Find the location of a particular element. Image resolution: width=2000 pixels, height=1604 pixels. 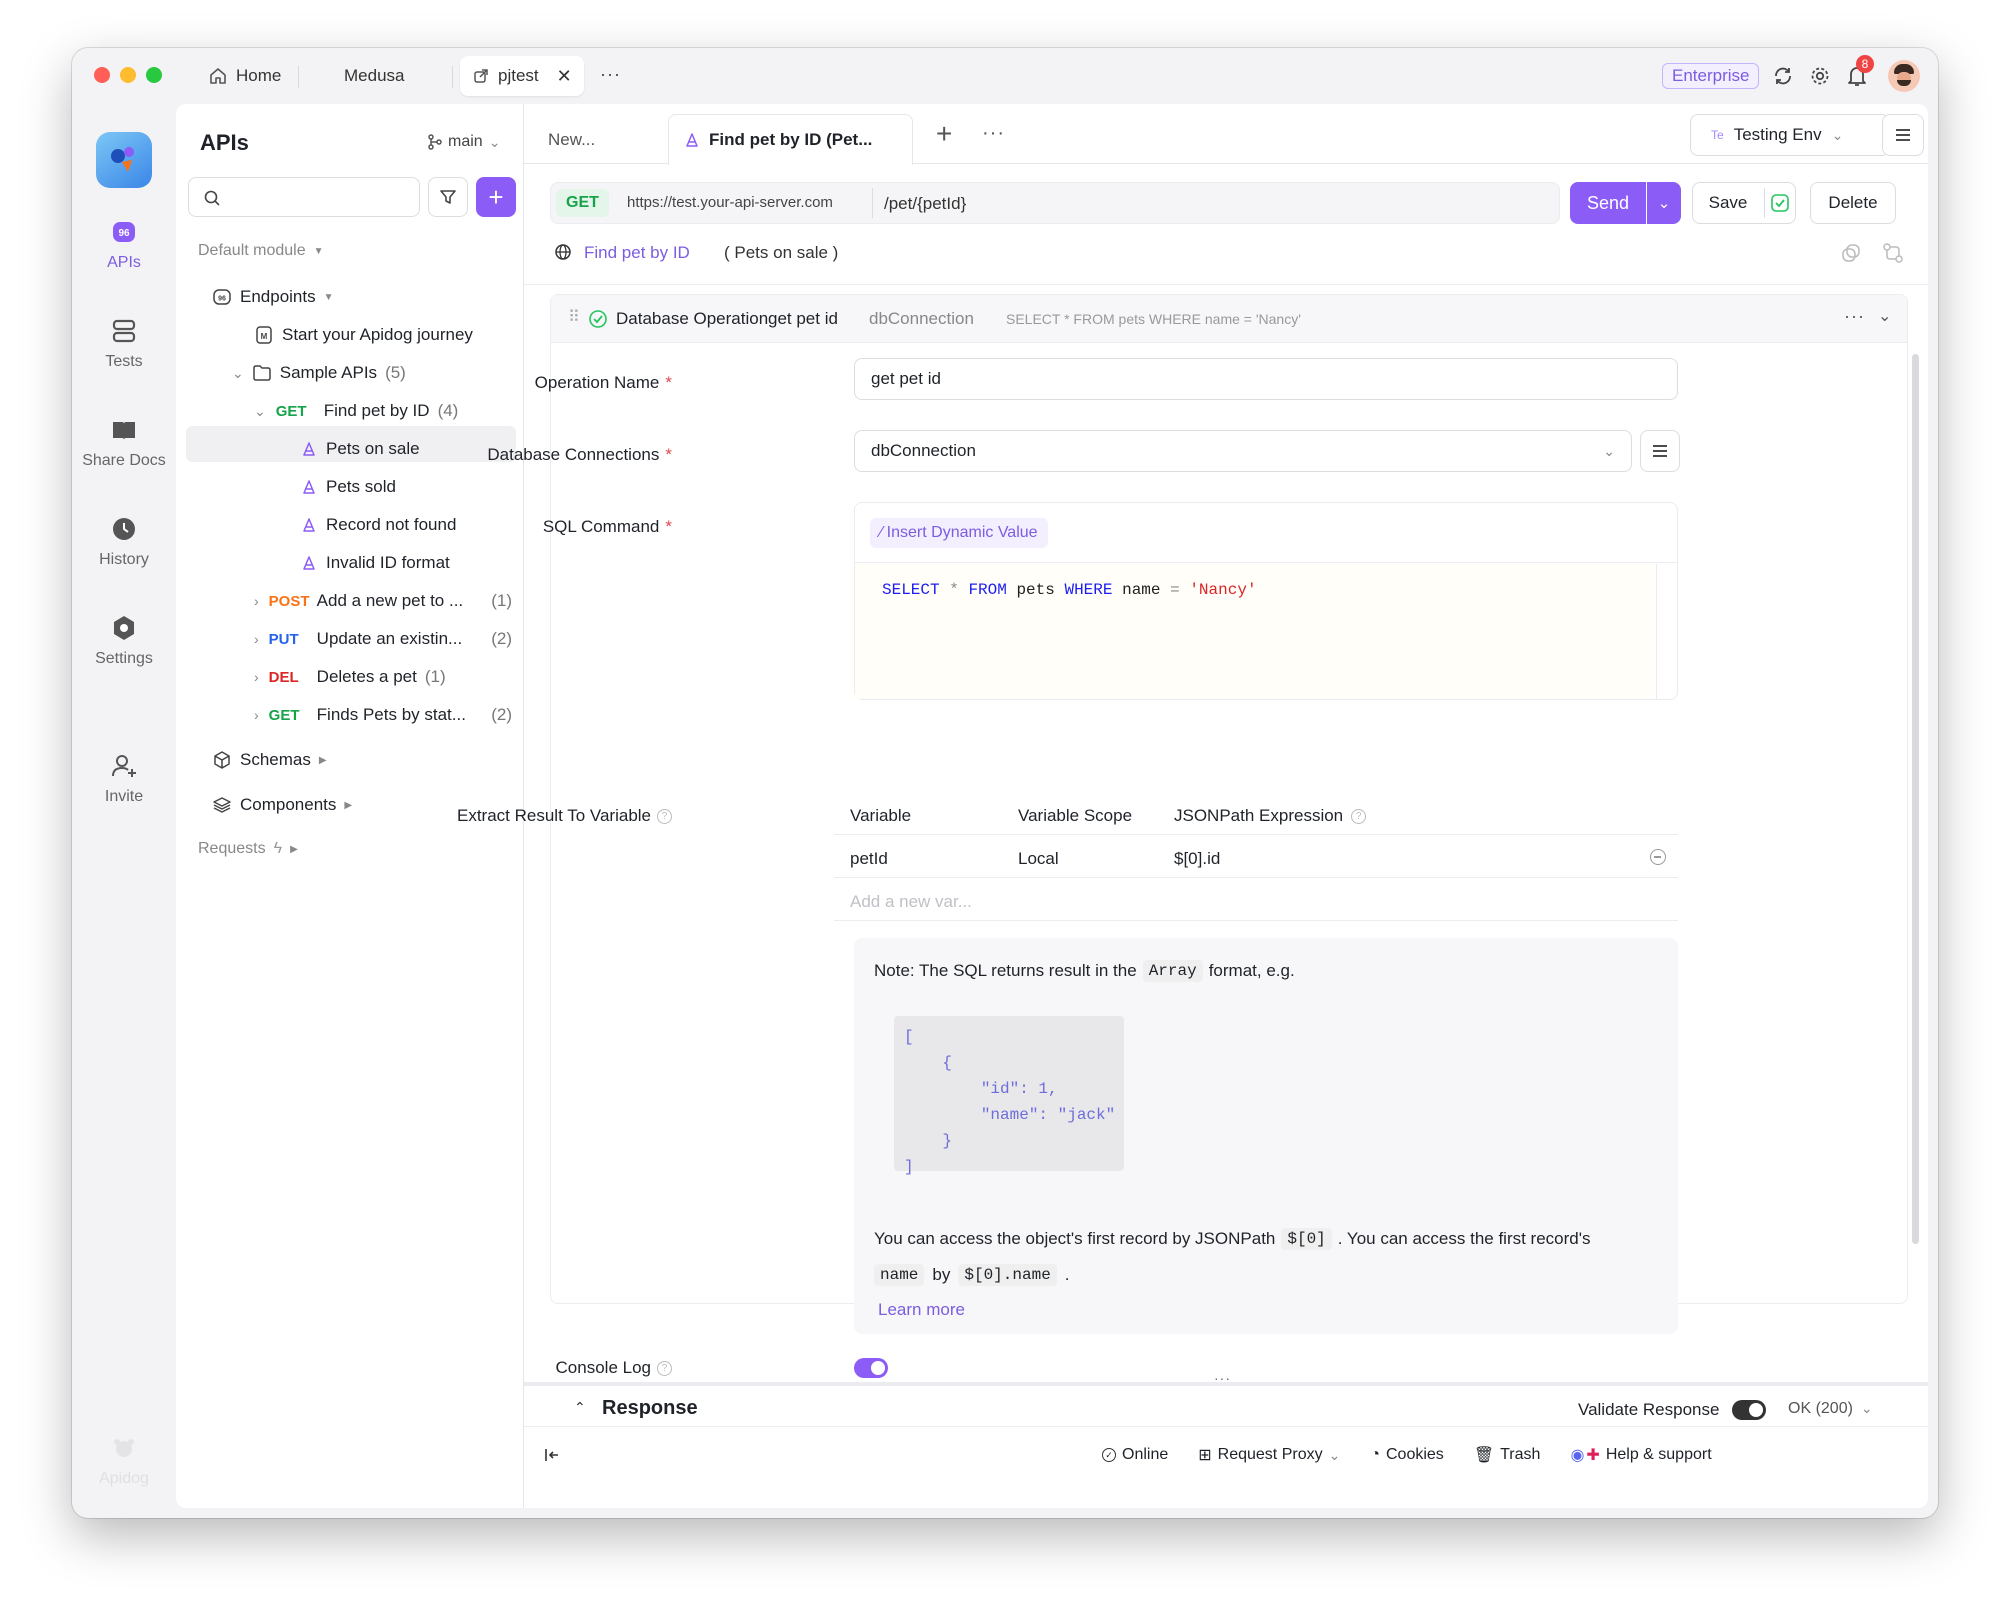

tree-item-label: Deletes a pet is located at coordinates (366, 676).